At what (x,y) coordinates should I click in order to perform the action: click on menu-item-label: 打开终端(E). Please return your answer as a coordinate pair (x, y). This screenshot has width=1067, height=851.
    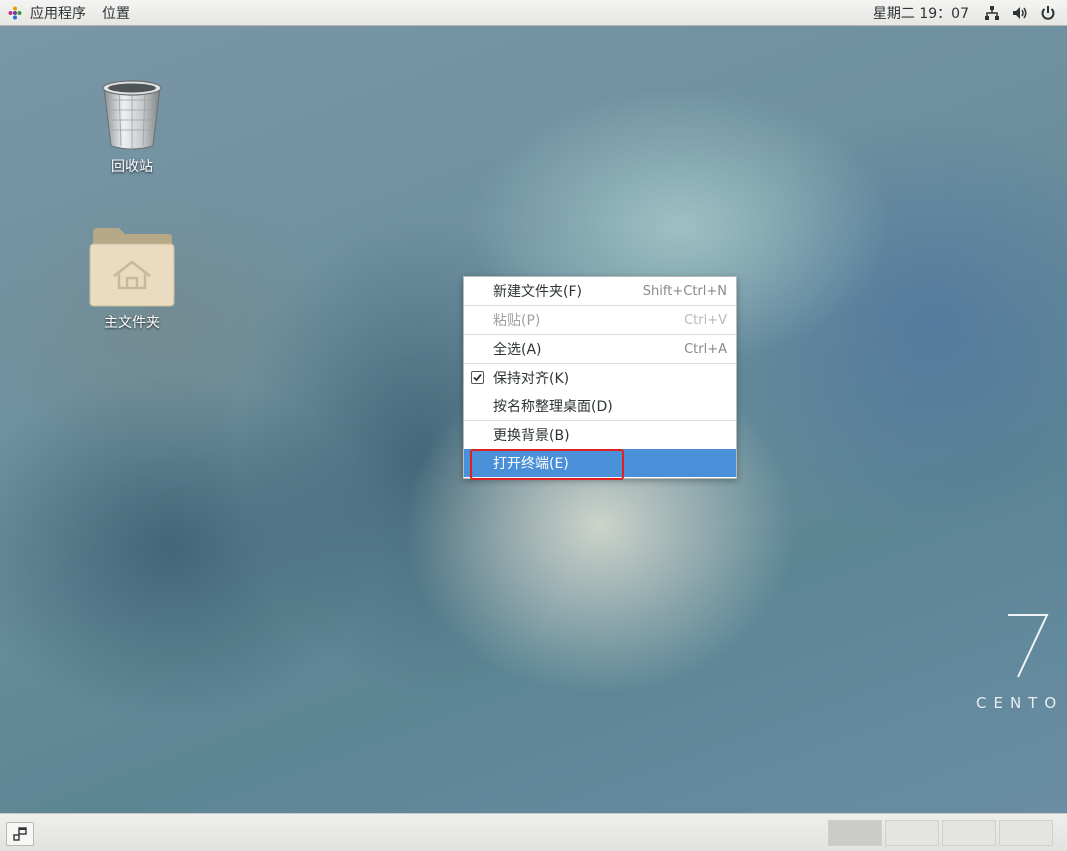
    Looking at the image, I should click on (531, 464).